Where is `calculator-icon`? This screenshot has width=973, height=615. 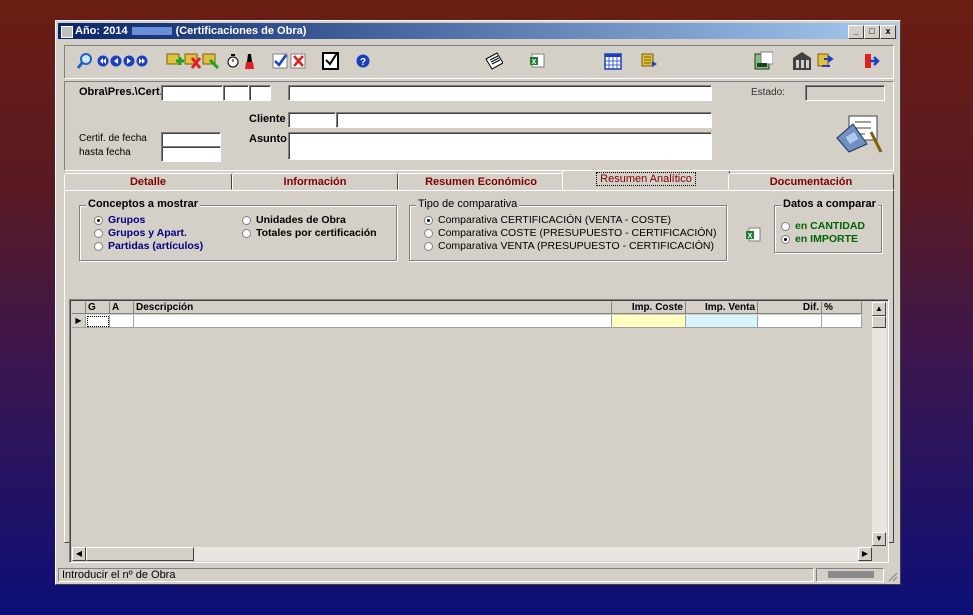 calculator-icon is located at coordinates (763, 61).